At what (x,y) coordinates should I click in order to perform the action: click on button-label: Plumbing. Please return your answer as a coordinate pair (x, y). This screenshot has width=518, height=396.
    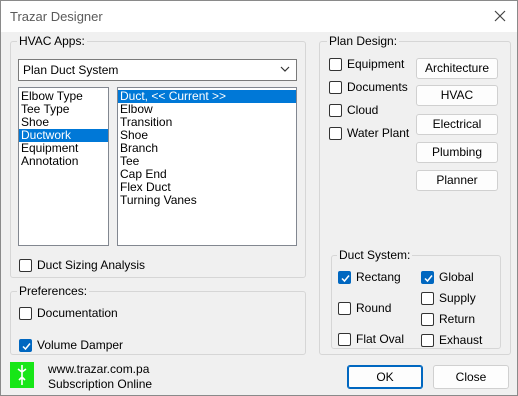
    Looking at the image, I should click on (457, 152).